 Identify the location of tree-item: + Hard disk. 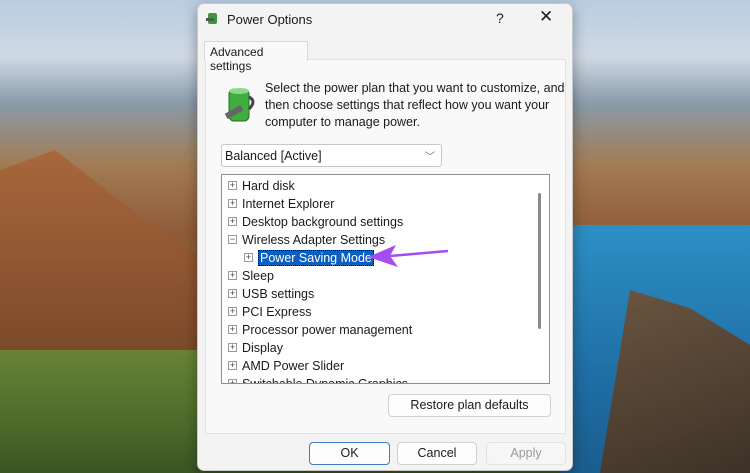
(261, 186).